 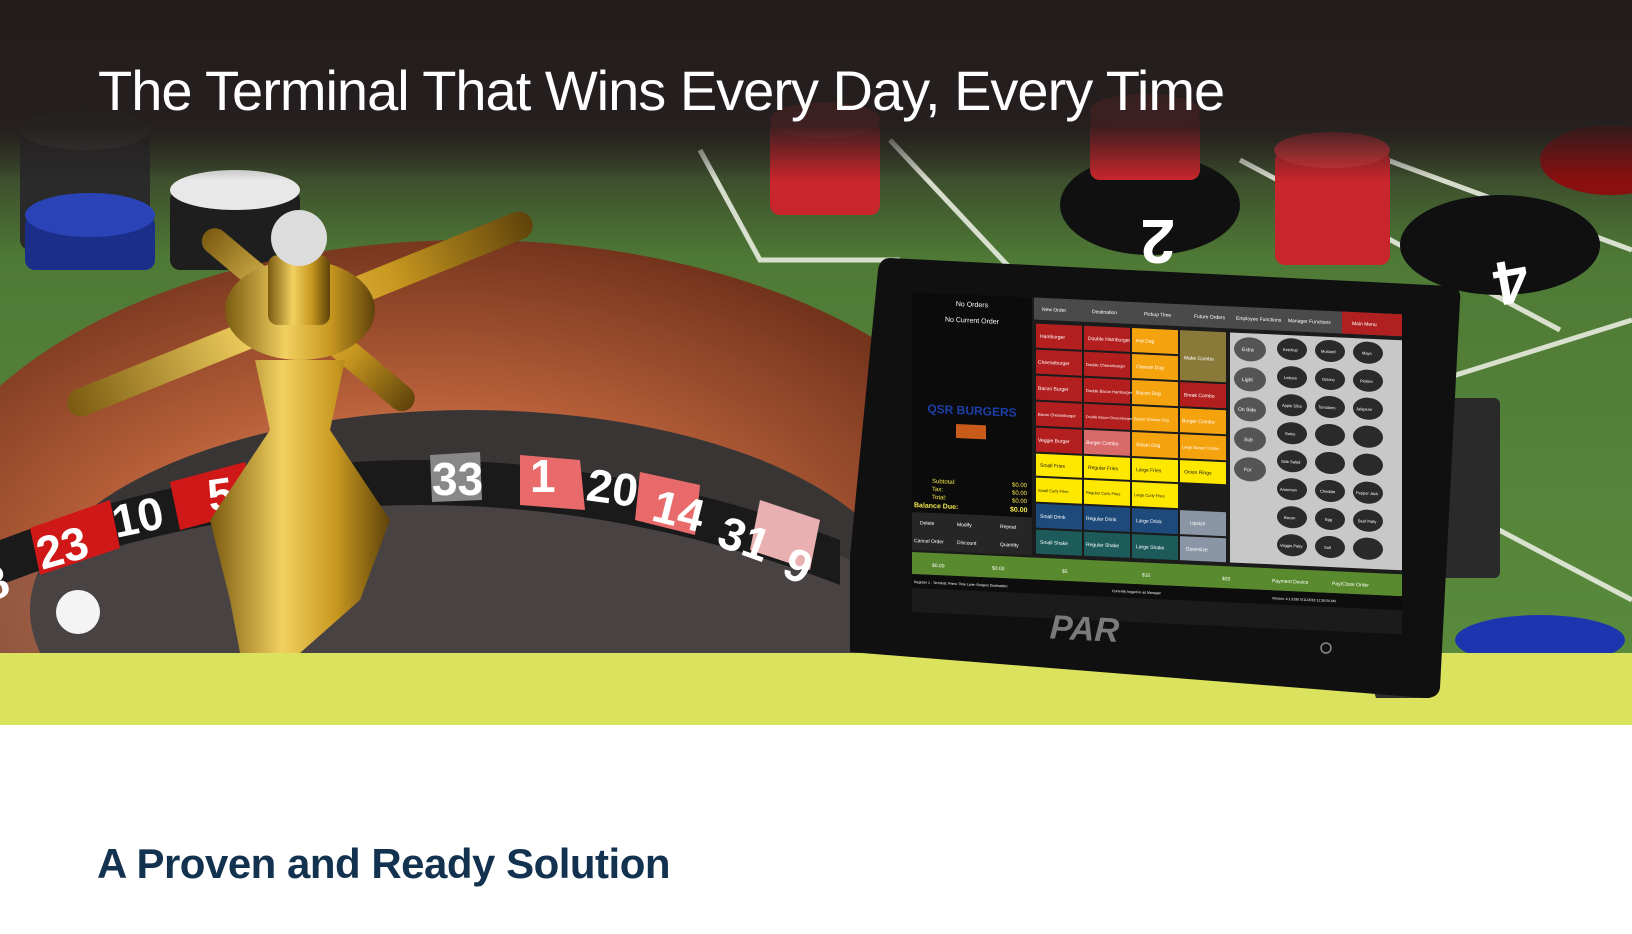 I want to click on tab-main-menu: Main Menu, so click(x=1364, y=324).